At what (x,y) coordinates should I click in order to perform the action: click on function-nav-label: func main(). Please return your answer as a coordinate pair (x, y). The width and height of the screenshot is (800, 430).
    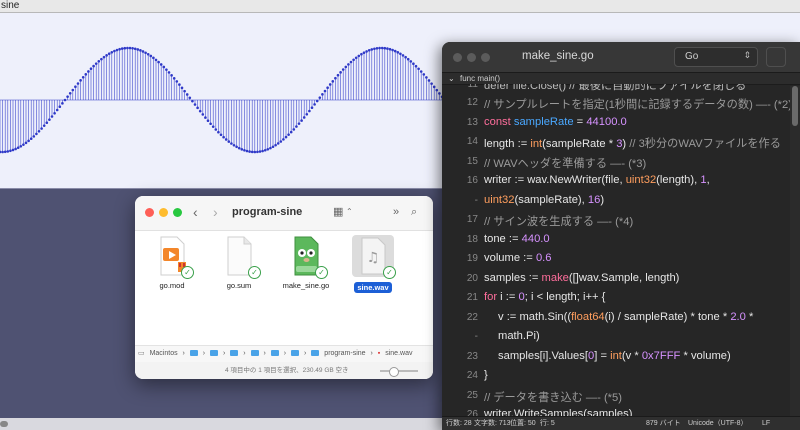
    Looking at the image, I should click on (480, 78).